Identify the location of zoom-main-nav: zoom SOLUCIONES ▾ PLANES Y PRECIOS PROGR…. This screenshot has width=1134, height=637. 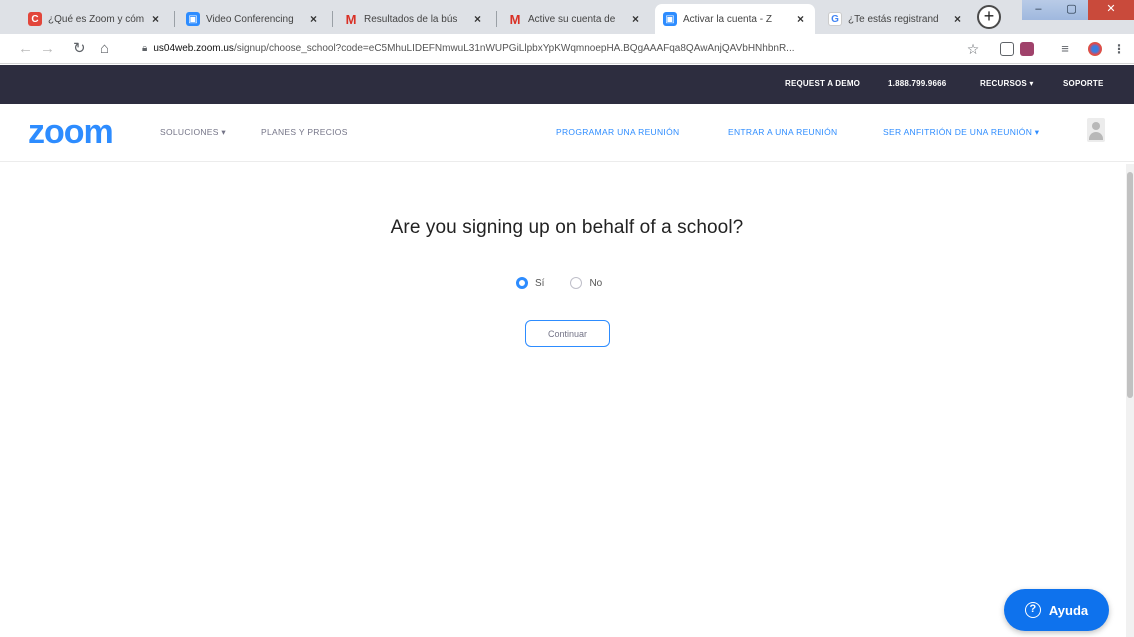
(567, 133).